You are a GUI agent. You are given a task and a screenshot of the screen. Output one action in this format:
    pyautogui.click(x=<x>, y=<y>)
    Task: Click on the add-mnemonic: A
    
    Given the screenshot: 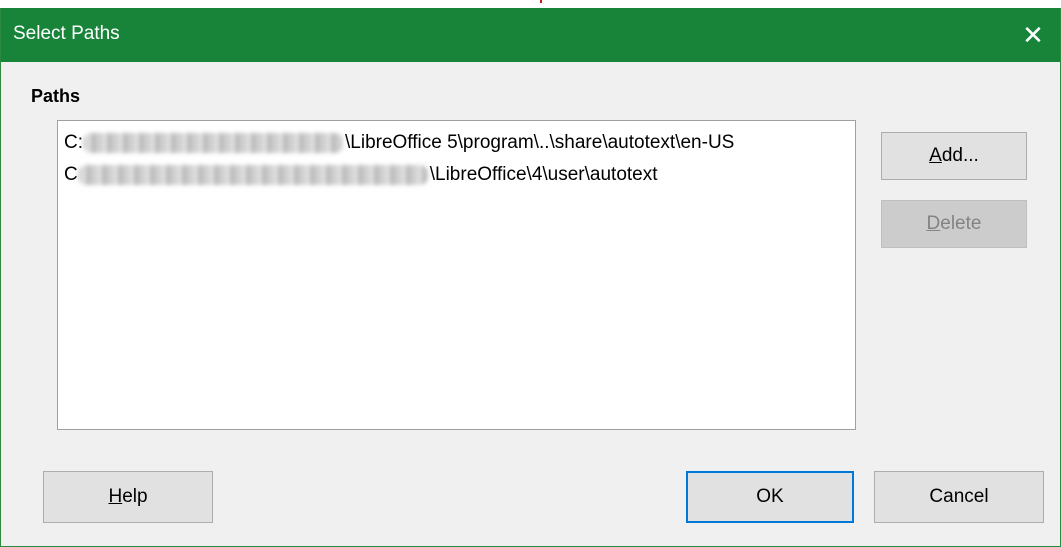 What is the action you would take?
    pyautogui.click(x=935, y=155)
    